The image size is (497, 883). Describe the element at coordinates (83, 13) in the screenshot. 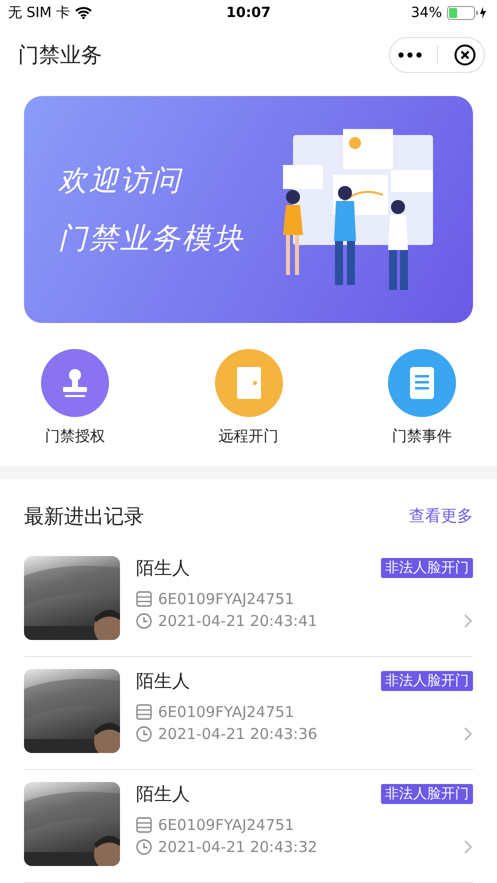

I see `wifi-icon` at that location.